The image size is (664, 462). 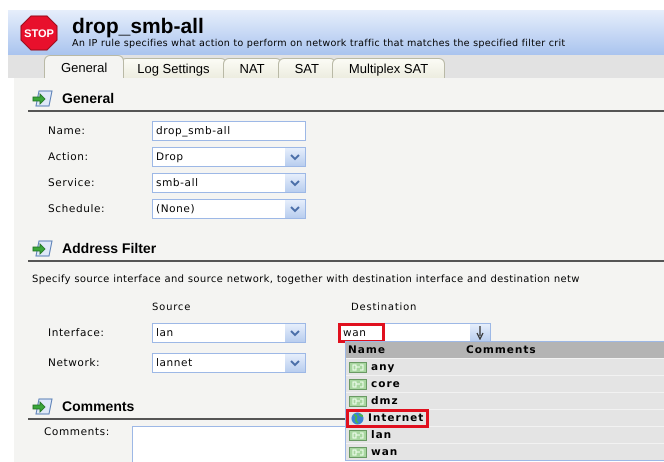 What do you see at coordinates (76, 333) in the screenshot?
I see `field-label: Interface:` at bounding box center [76, 333].